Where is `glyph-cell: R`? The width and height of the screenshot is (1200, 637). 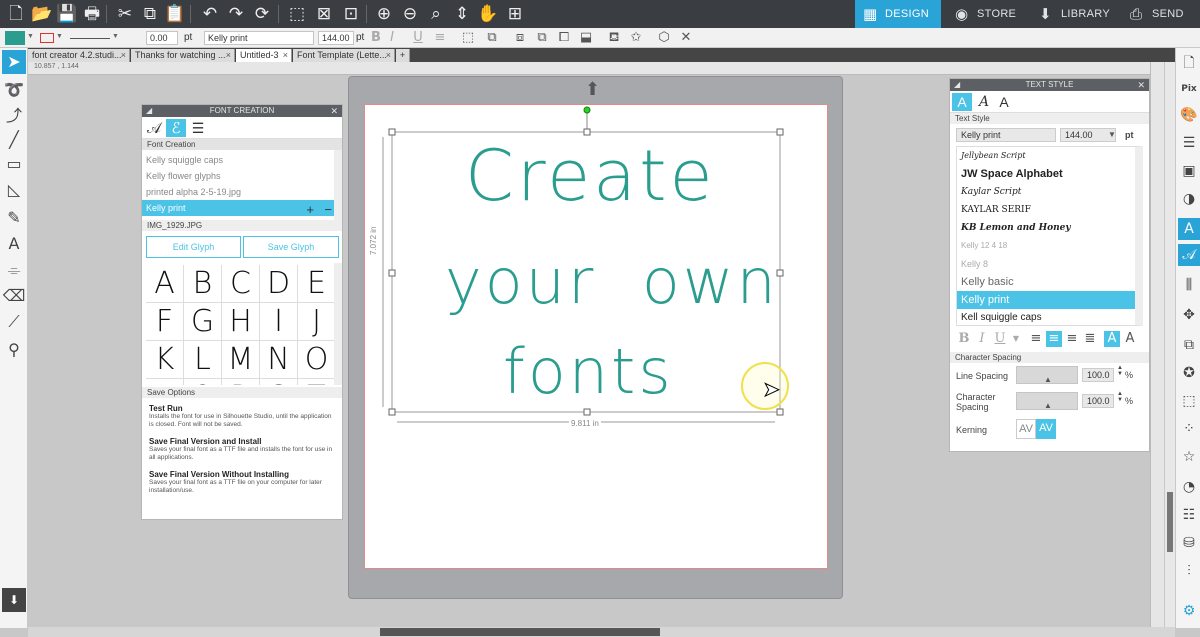 glyph-cell: R is located at coordinates (241, 382).